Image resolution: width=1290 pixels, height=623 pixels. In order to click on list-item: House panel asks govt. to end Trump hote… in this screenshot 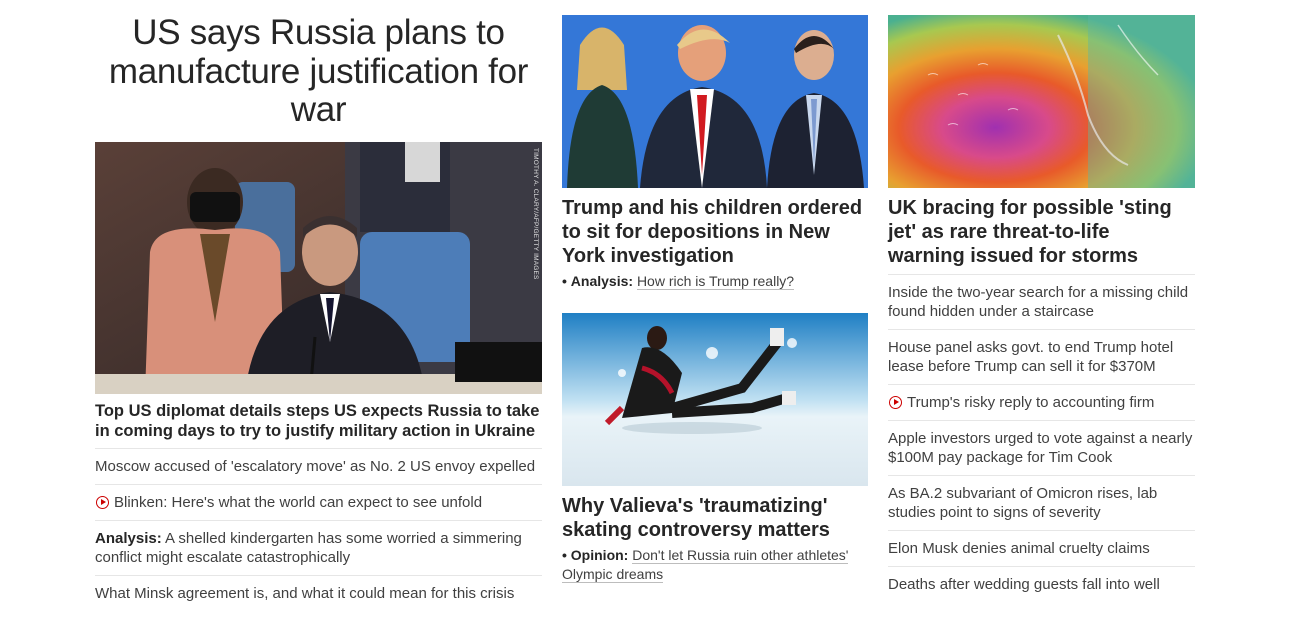, I will do `click(1041, 356)`.